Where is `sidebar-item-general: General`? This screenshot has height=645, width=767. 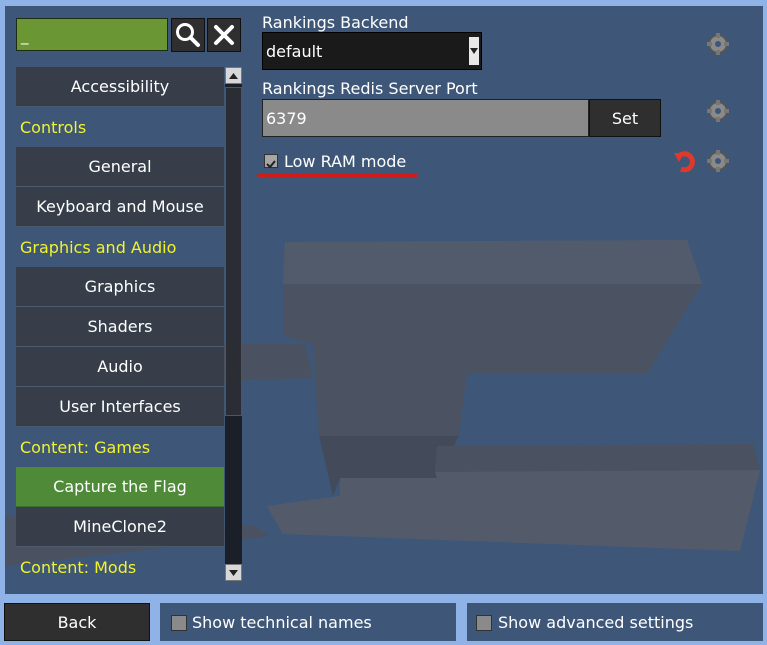
sidebar-item-general: General is located at coordinates (120, 167).